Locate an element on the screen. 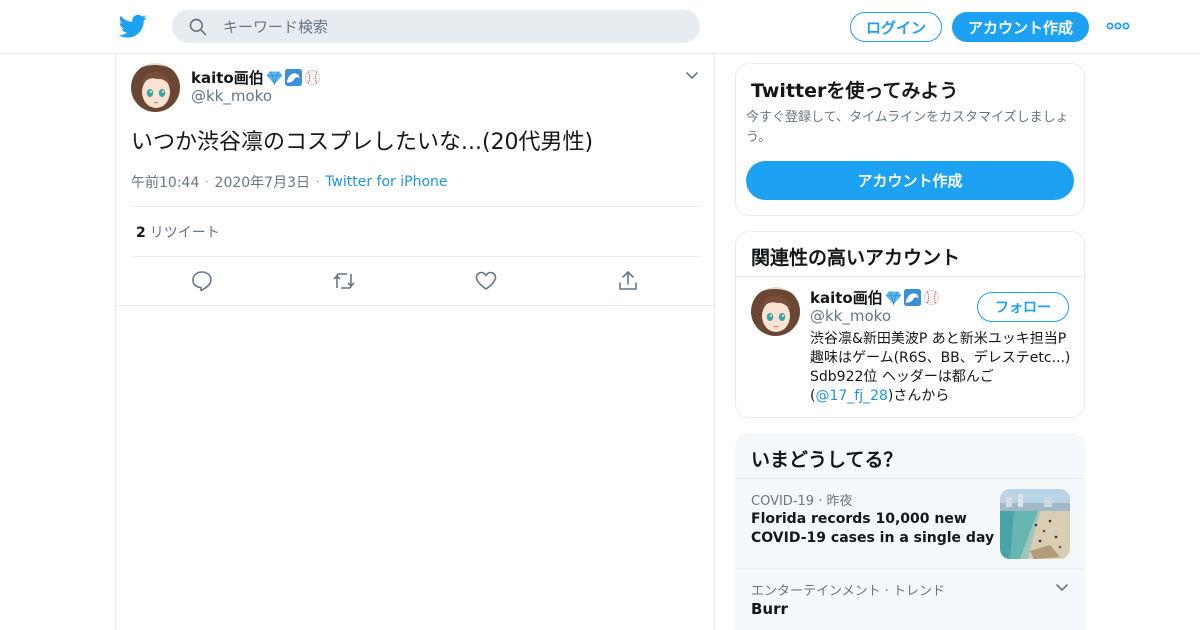 The image size is (1200, 630). related-accounts-title: 関連性の高いアカウント is located at coordinates (856, 258).